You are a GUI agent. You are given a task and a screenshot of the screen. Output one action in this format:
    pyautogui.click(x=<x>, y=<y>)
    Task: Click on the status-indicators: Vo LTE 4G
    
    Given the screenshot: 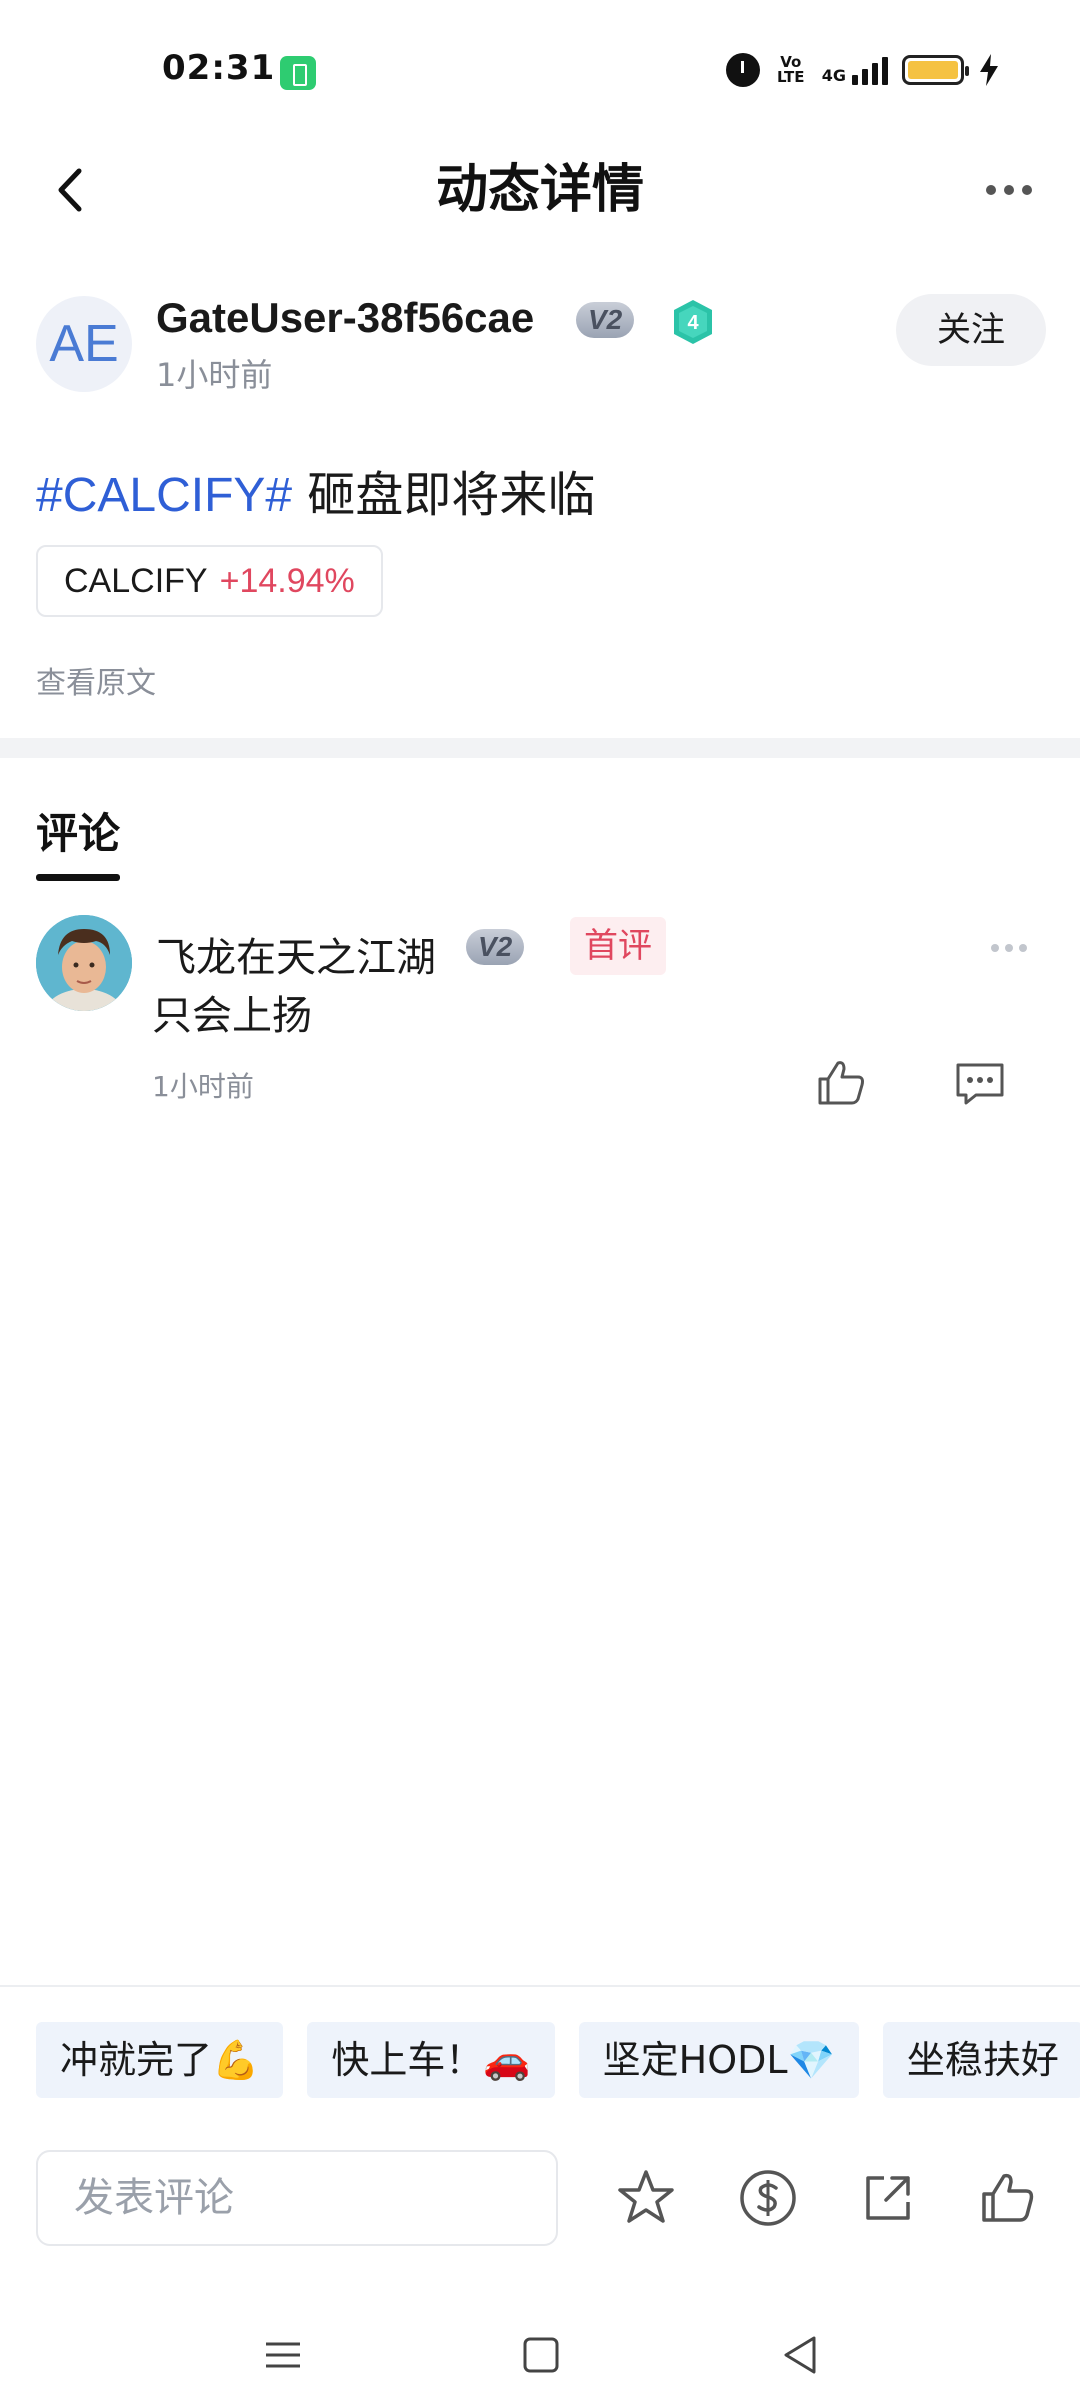 What is the action you would take?
    pyautogui.click(x=862, y=70)
    